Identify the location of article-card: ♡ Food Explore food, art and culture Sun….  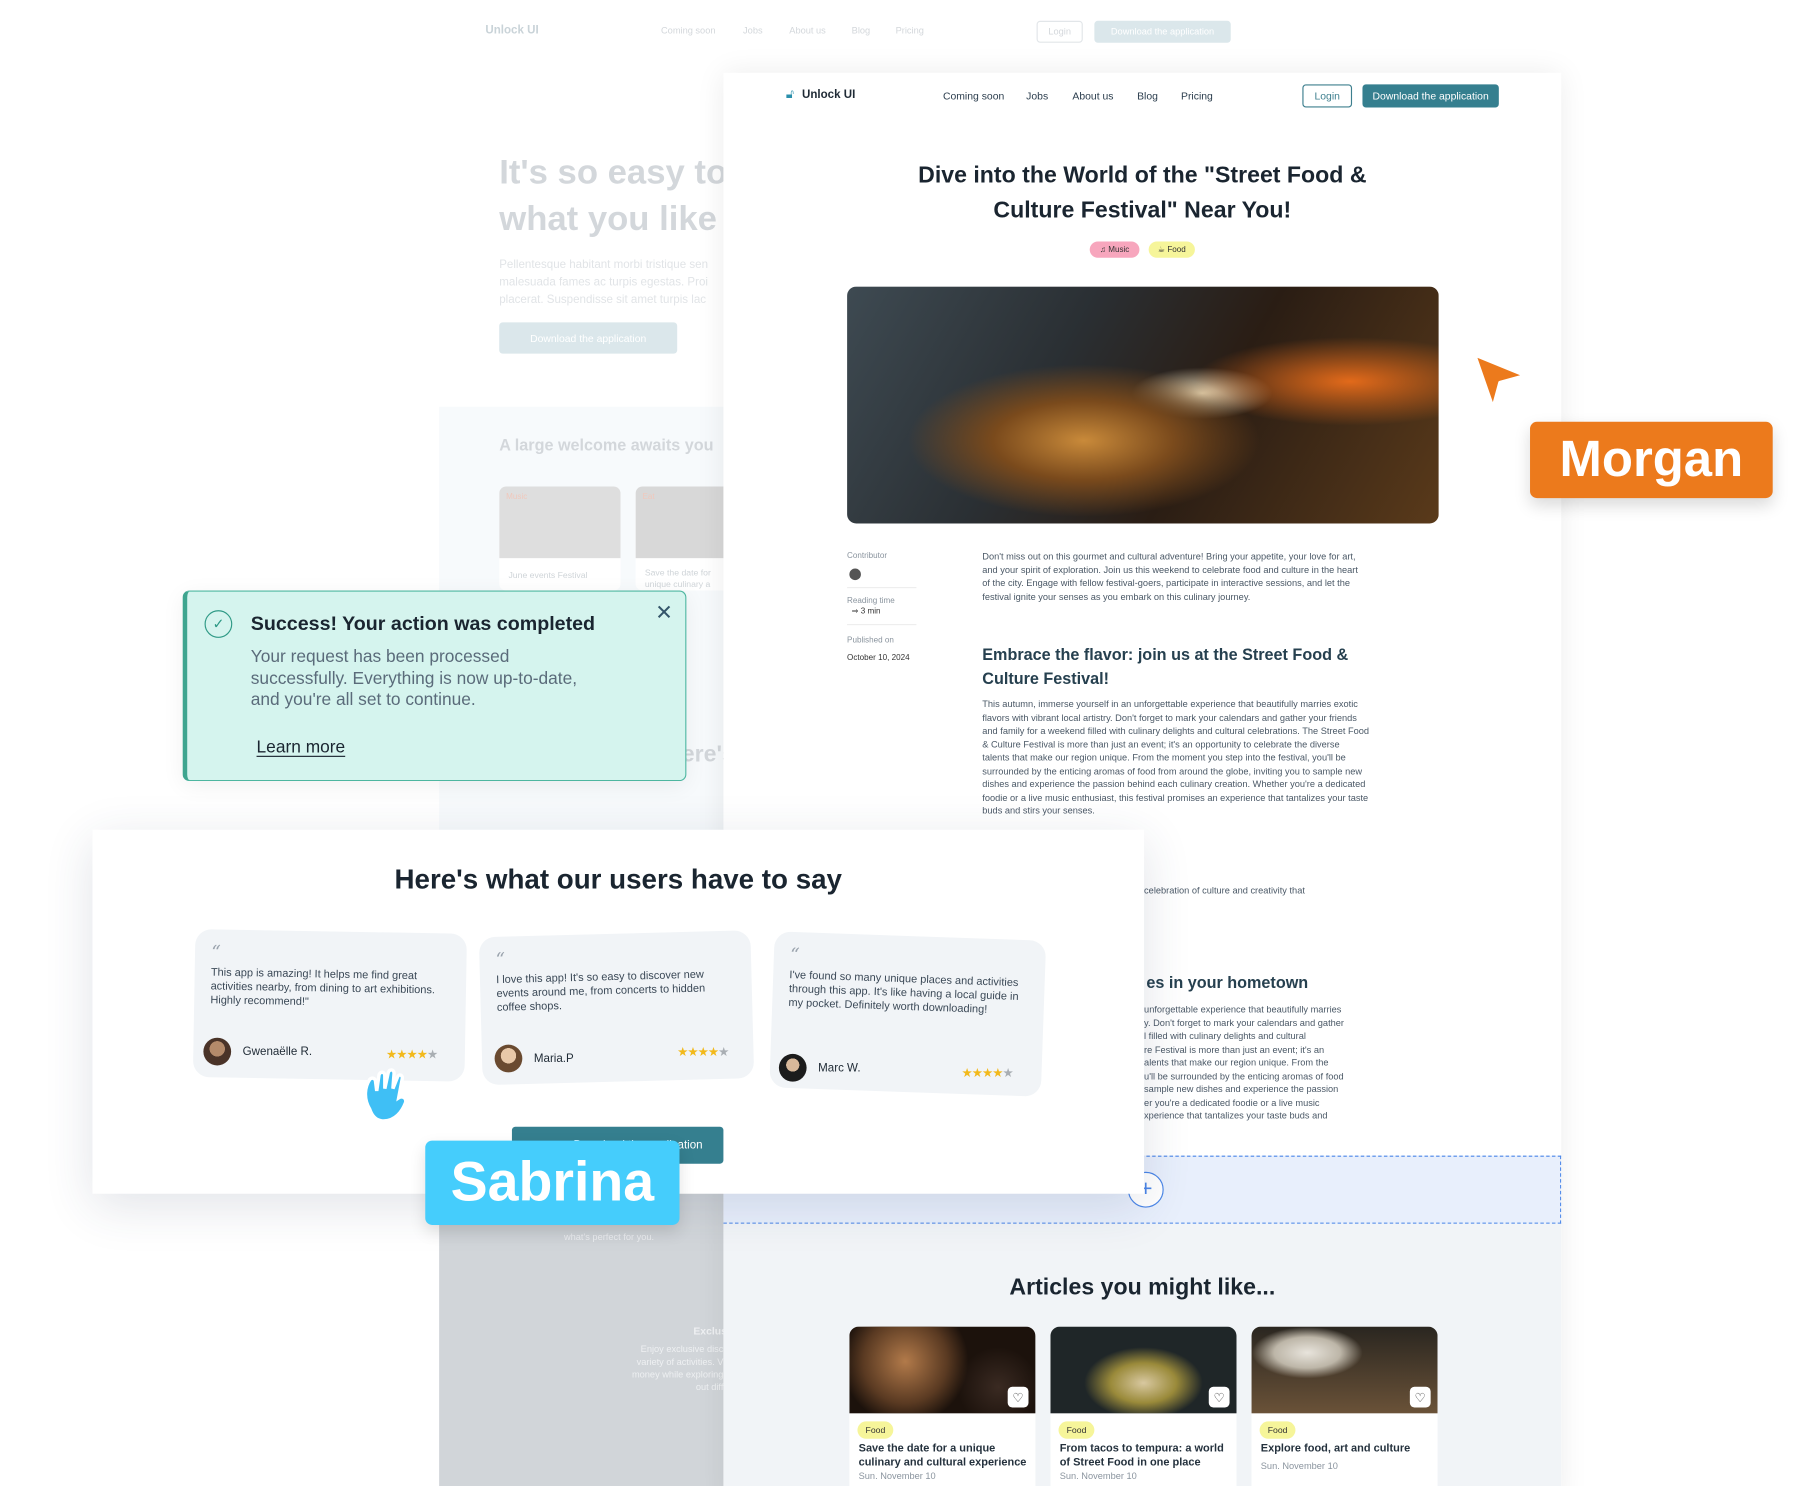
(1344, 1406).